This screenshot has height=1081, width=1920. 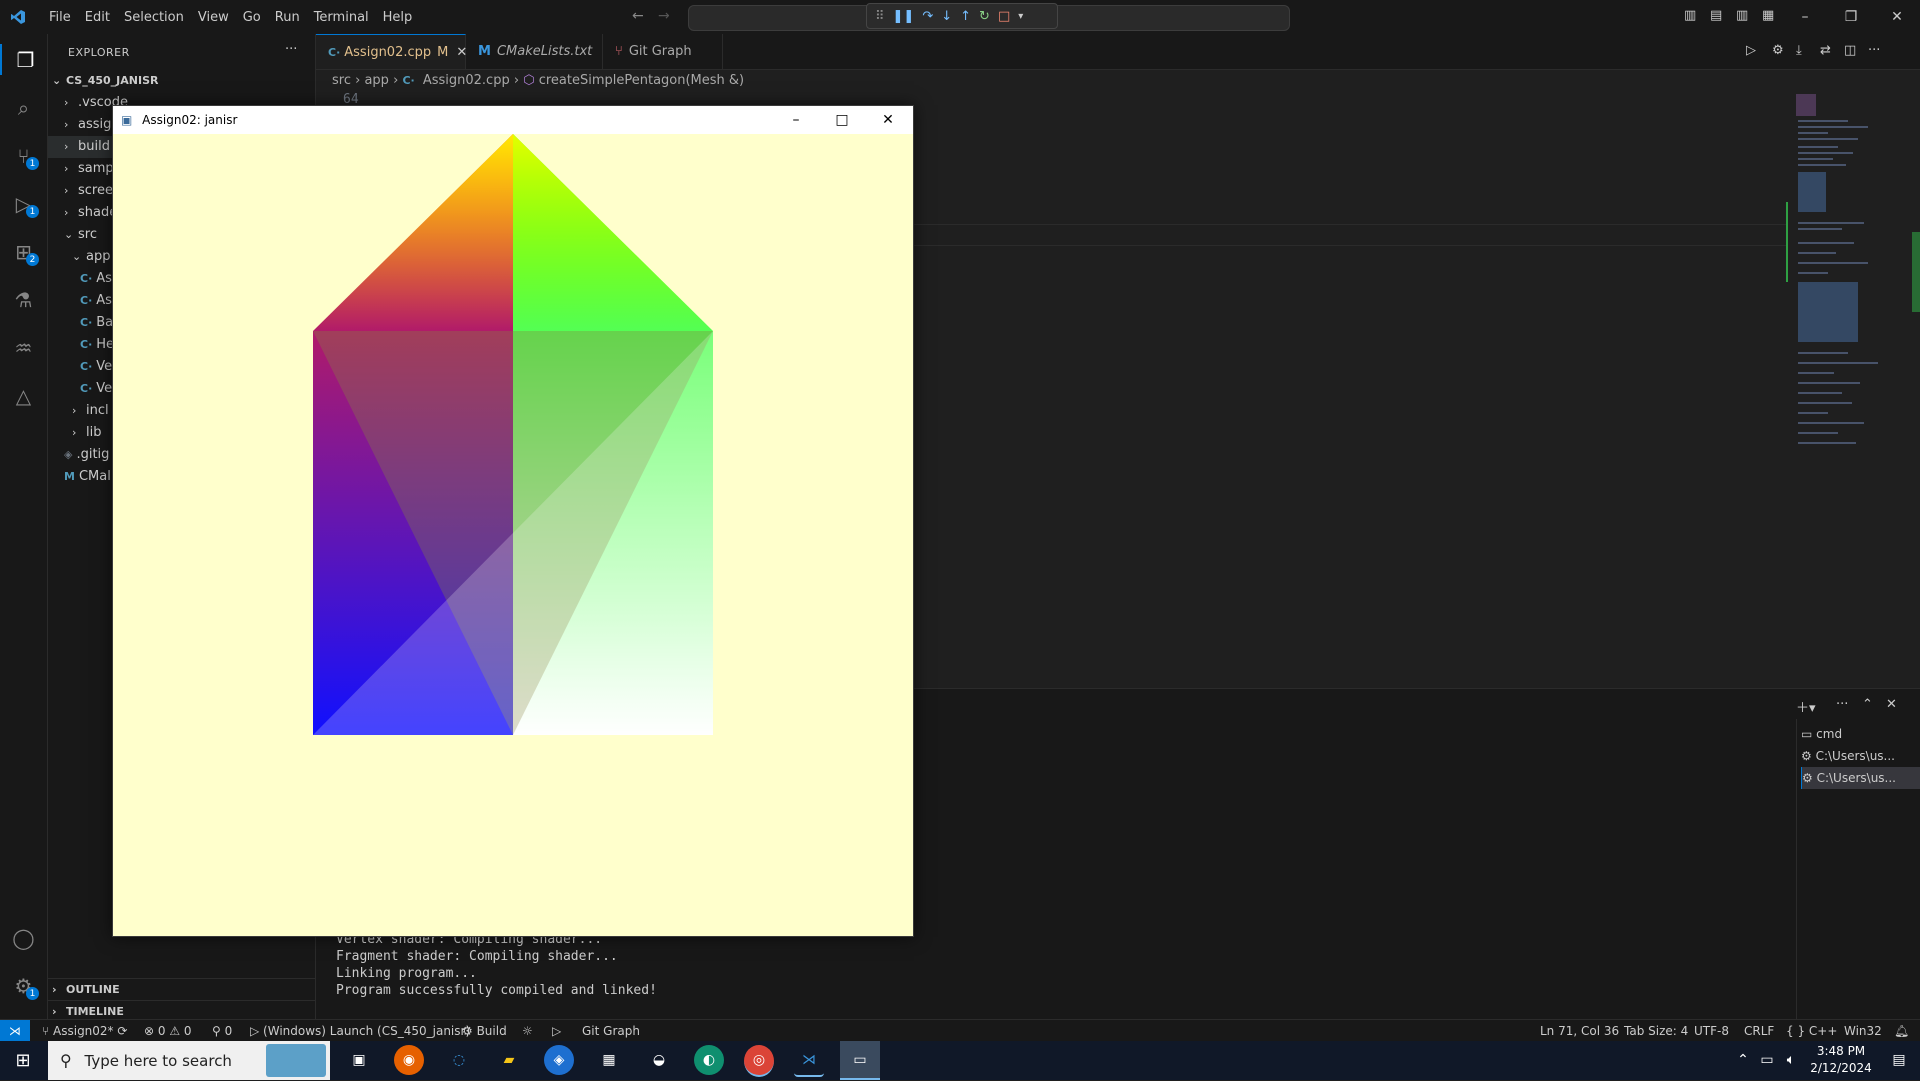 What do you see at coordinates (1850, 50) in the screenshot?
I see `split-editor-icon: ◫` at bounding box center [1850, 50].